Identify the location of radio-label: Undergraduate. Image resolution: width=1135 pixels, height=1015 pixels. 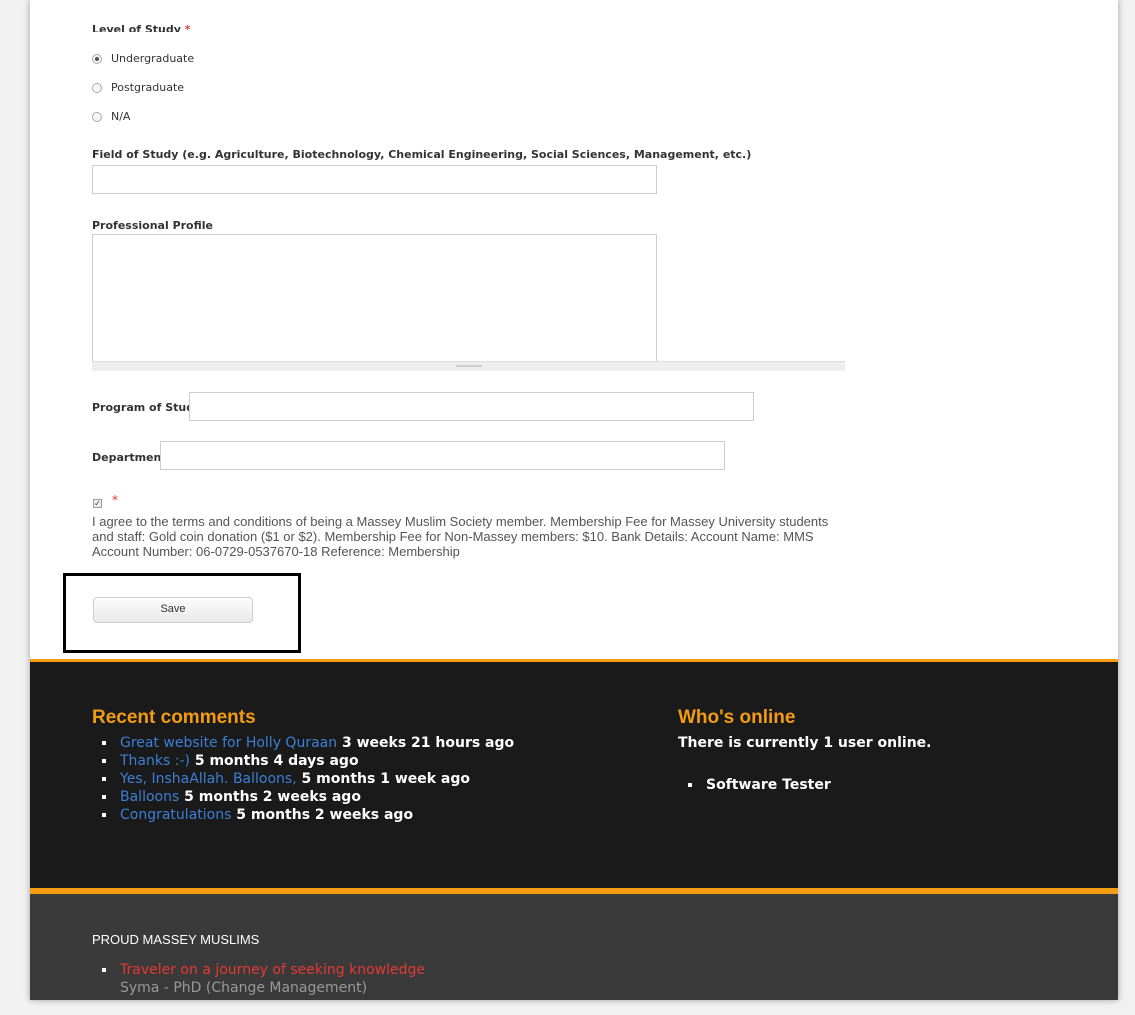
(153, 58).